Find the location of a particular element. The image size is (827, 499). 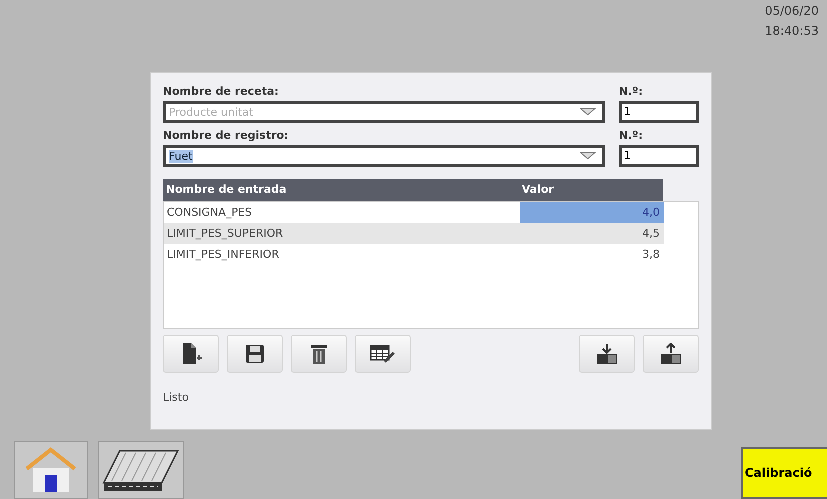

time-text: 18:40:53 is located at coordinates (792, 31).